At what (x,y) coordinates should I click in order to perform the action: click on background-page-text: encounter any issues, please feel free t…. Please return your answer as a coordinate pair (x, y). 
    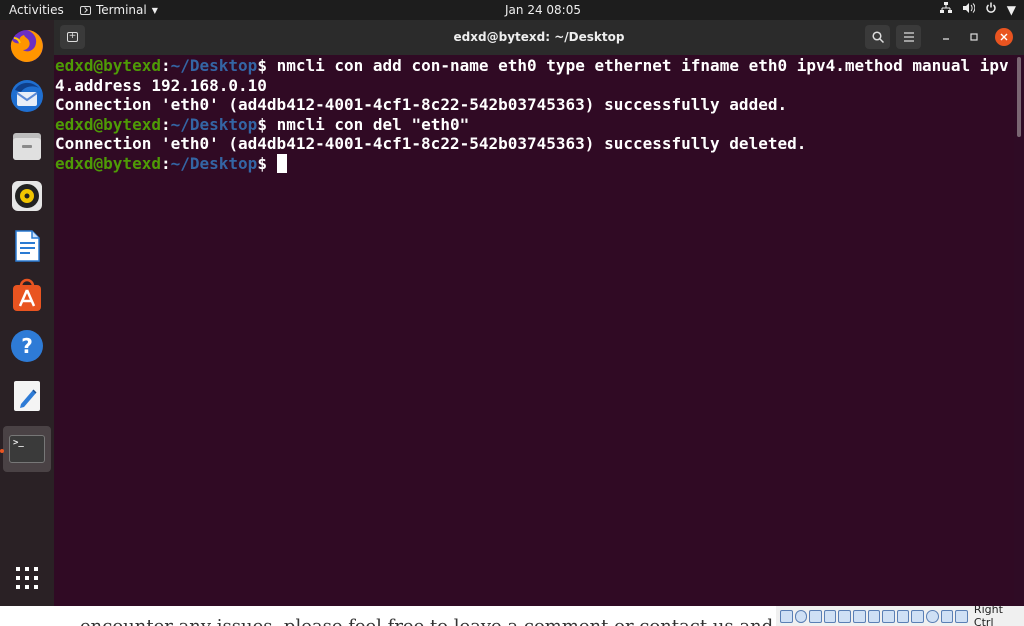
    Looking at the image, I should click on (468, 621).